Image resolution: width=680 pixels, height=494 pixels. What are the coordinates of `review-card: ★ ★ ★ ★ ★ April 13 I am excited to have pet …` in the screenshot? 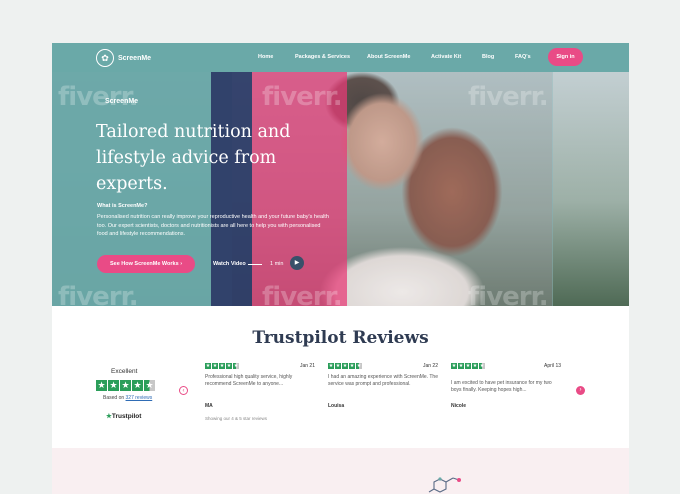 It's located at (506, 386).